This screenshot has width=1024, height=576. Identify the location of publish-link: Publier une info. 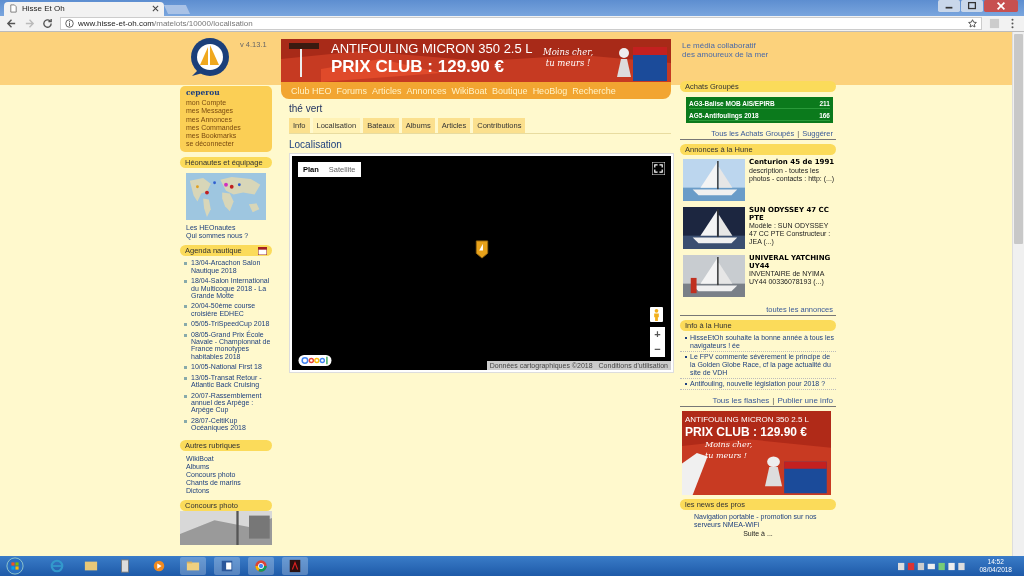
(805, 400).